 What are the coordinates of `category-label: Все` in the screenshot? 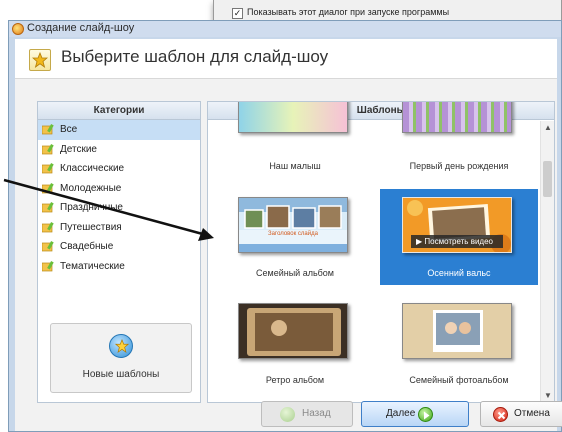 It's located at (69, 129).